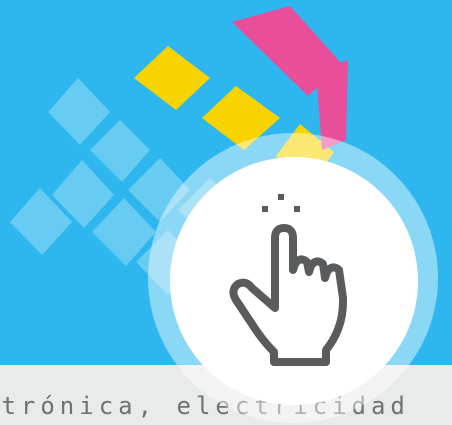  Describe the element at coordinates (297, 209) in the screenshot. I see `tap-dot-right` at that location.